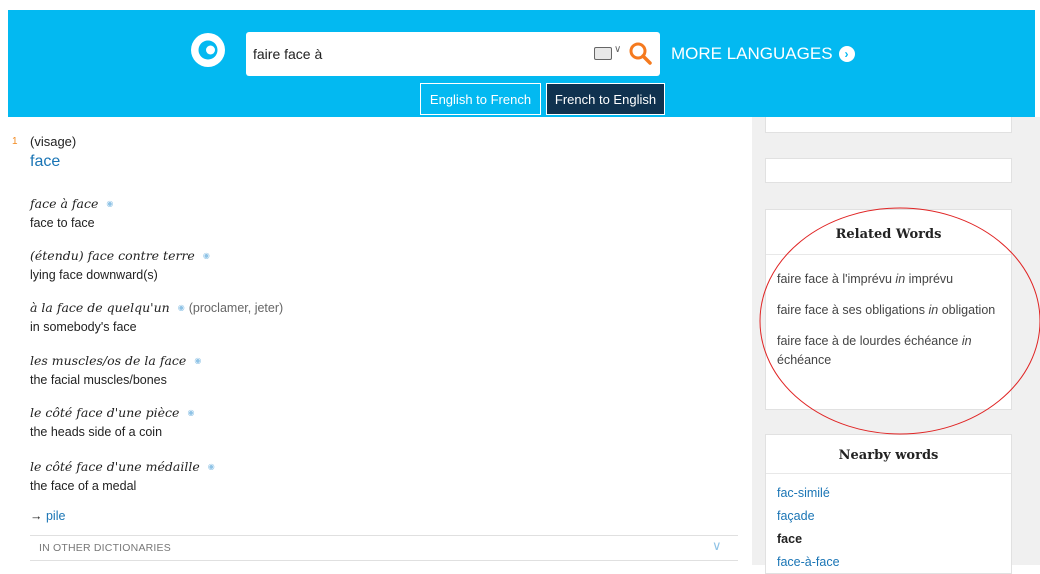 The image size is (1040, 574). I want to click on arrow-right-icon: →, so click(36, 516).